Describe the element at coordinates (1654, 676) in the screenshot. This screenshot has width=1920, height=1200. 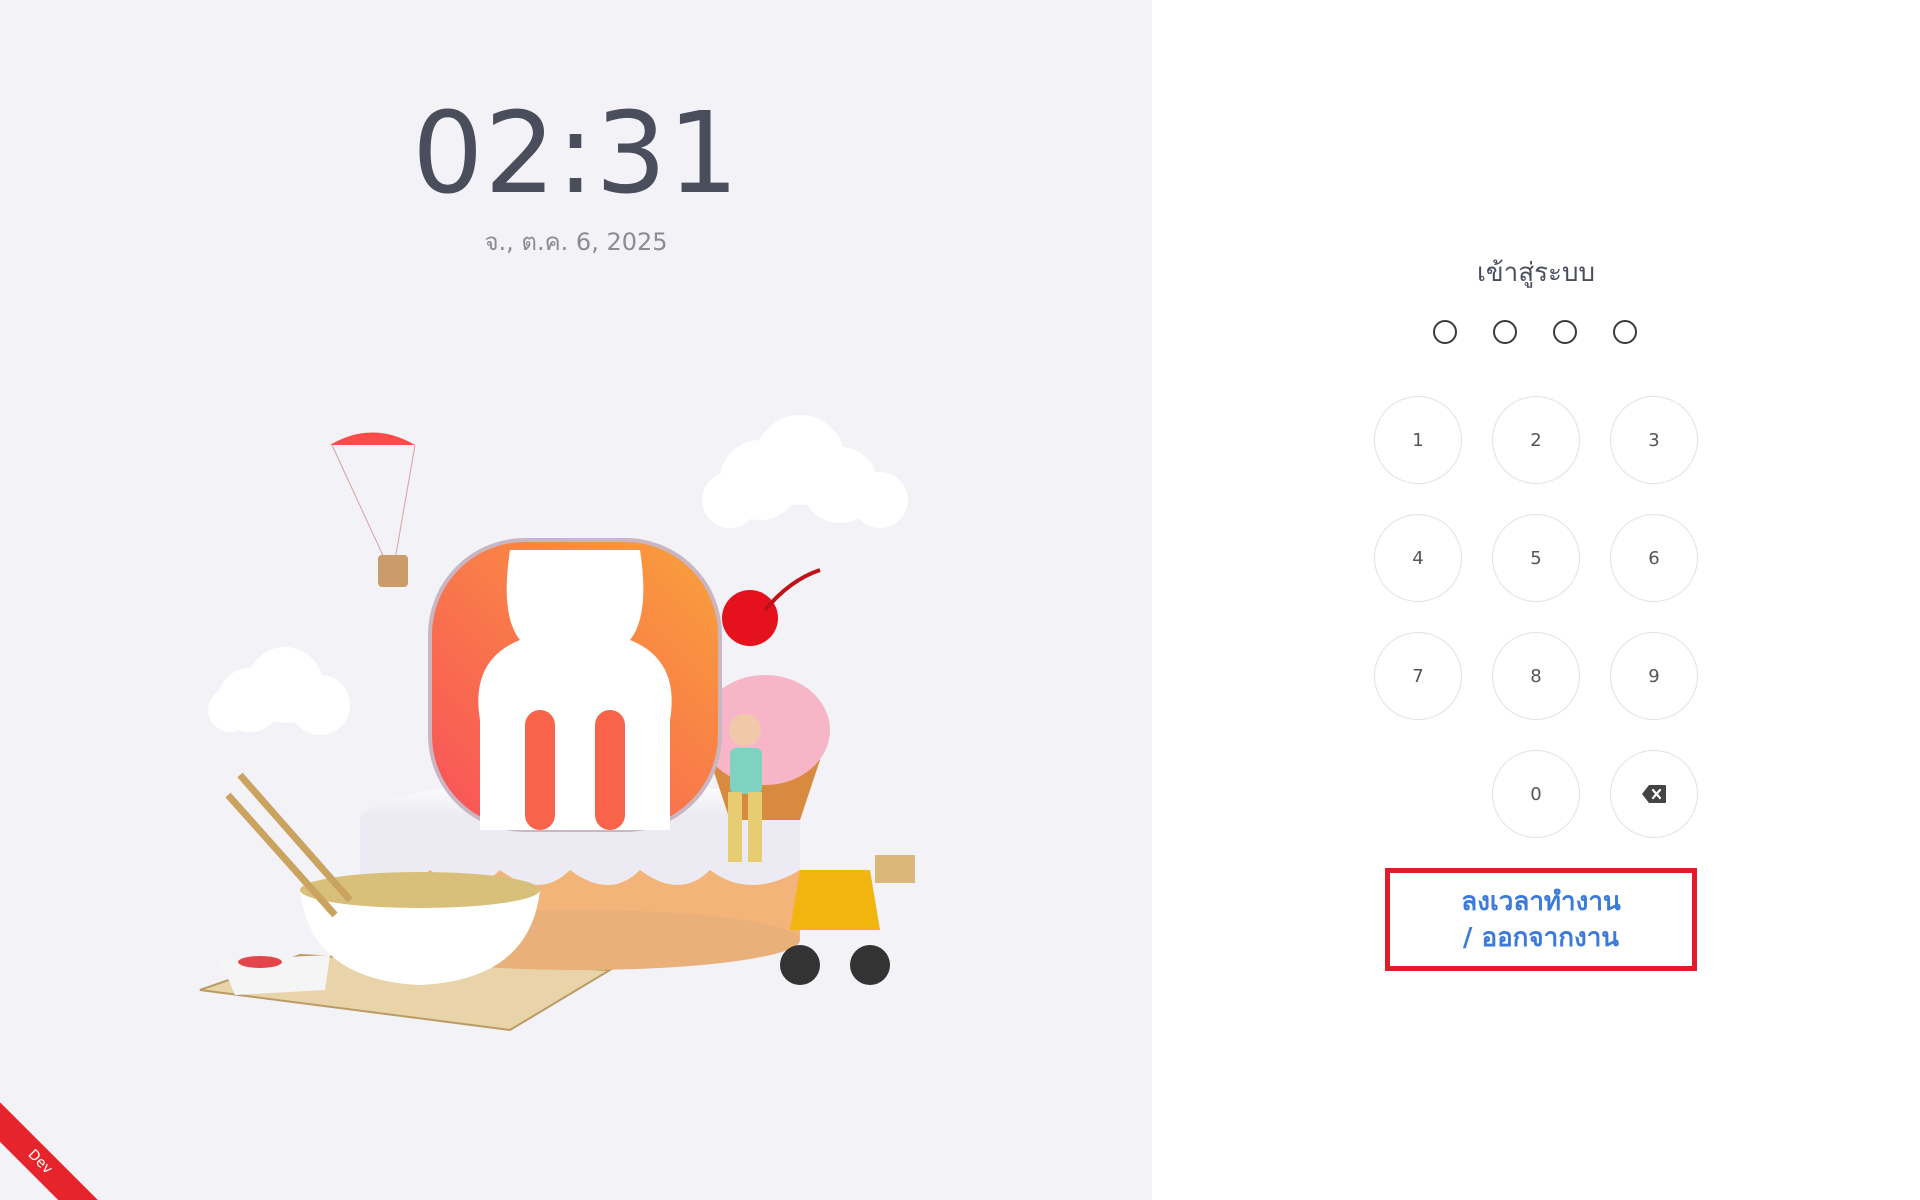
I see `key-9-button: 9` at that location.